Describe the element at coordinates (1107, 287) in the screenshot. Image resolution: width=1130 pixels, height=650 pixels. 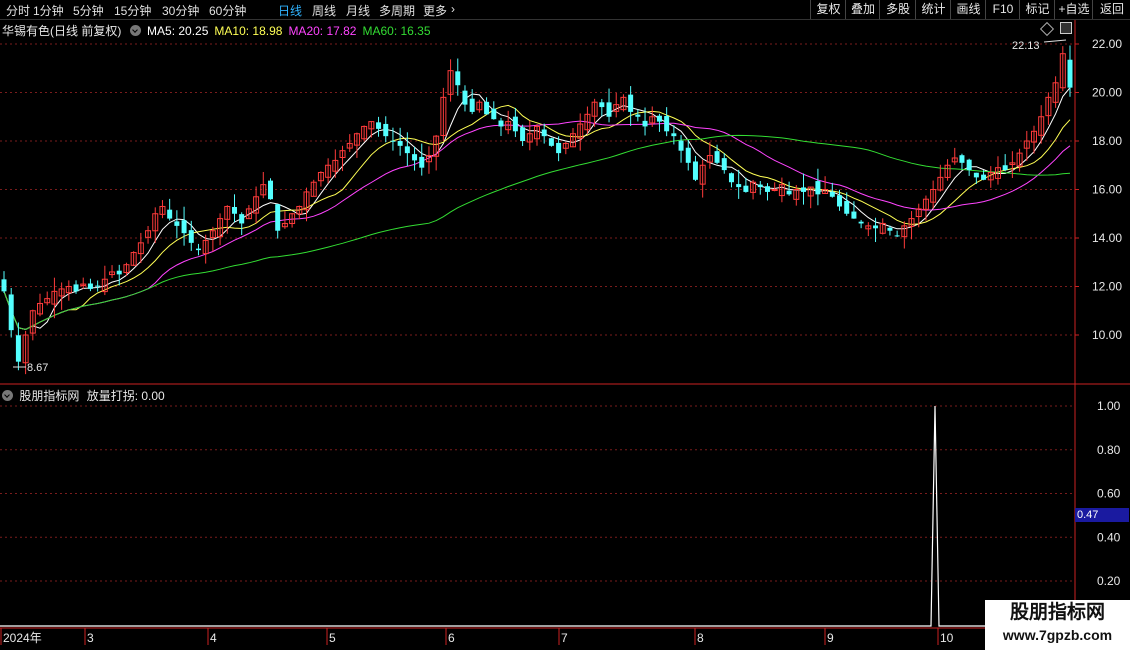
I see `price-axis-label: 12.00` at that location.